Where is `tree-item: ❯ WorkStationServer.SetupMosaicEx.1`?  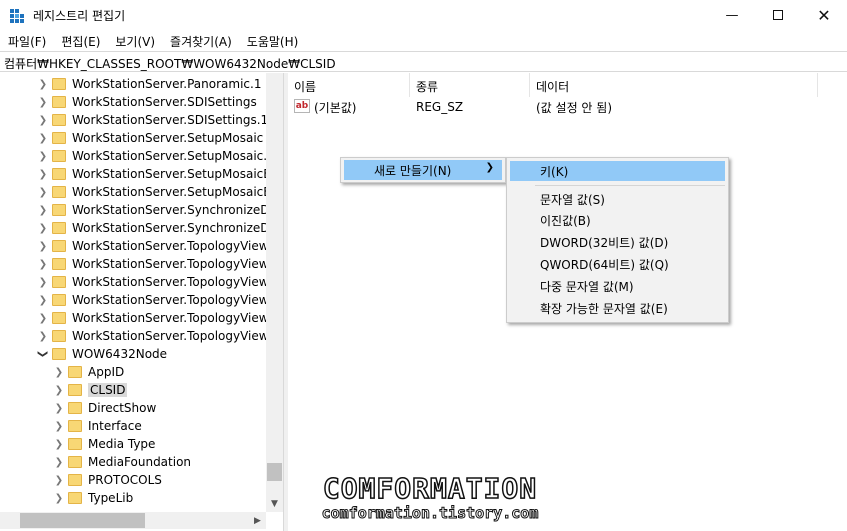
tree-item: ❯ WorkStationServer.SetupMosaicEx.1 is located at coordinates (160, 192).